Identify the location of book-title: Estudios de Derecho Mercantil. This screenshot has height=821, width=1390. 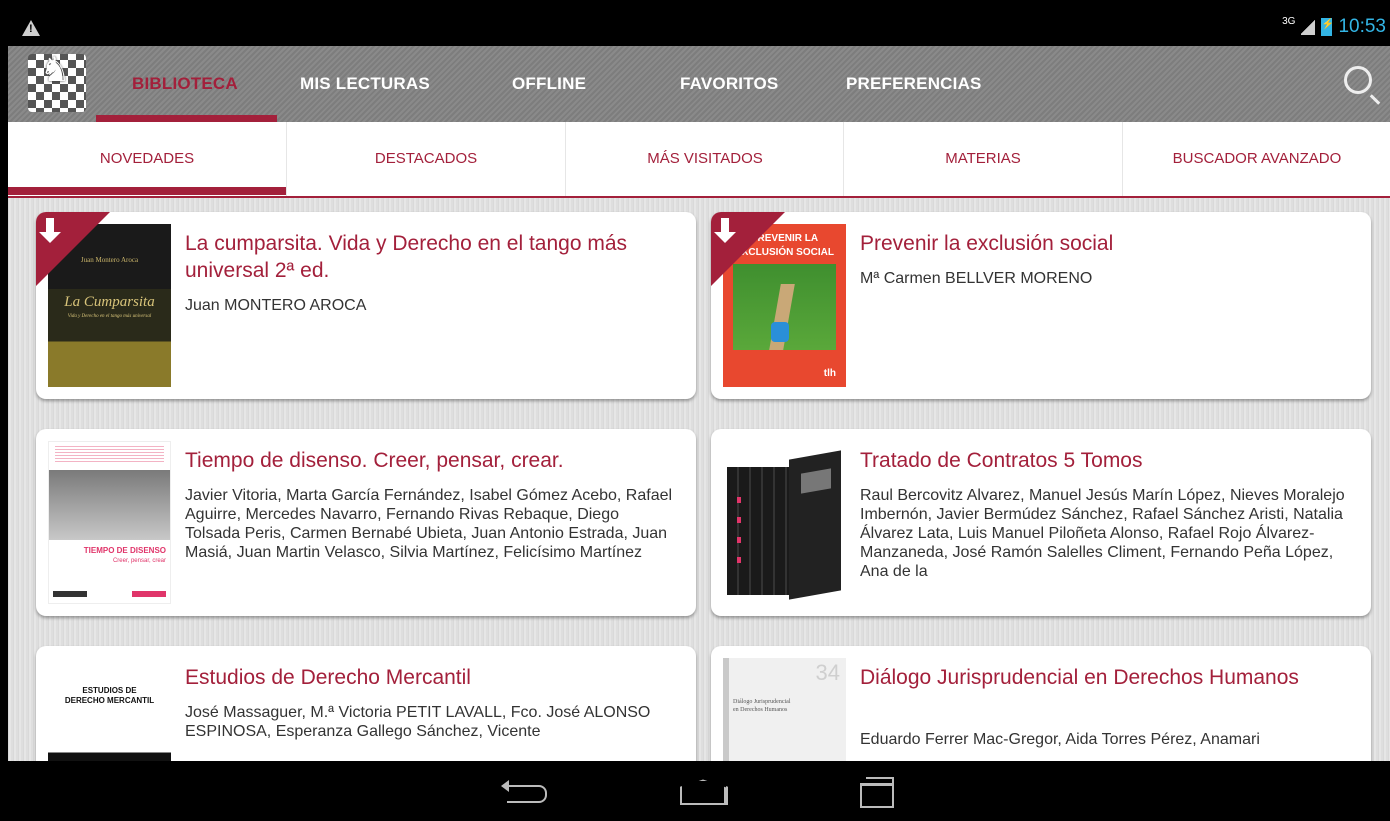
(328, 677).